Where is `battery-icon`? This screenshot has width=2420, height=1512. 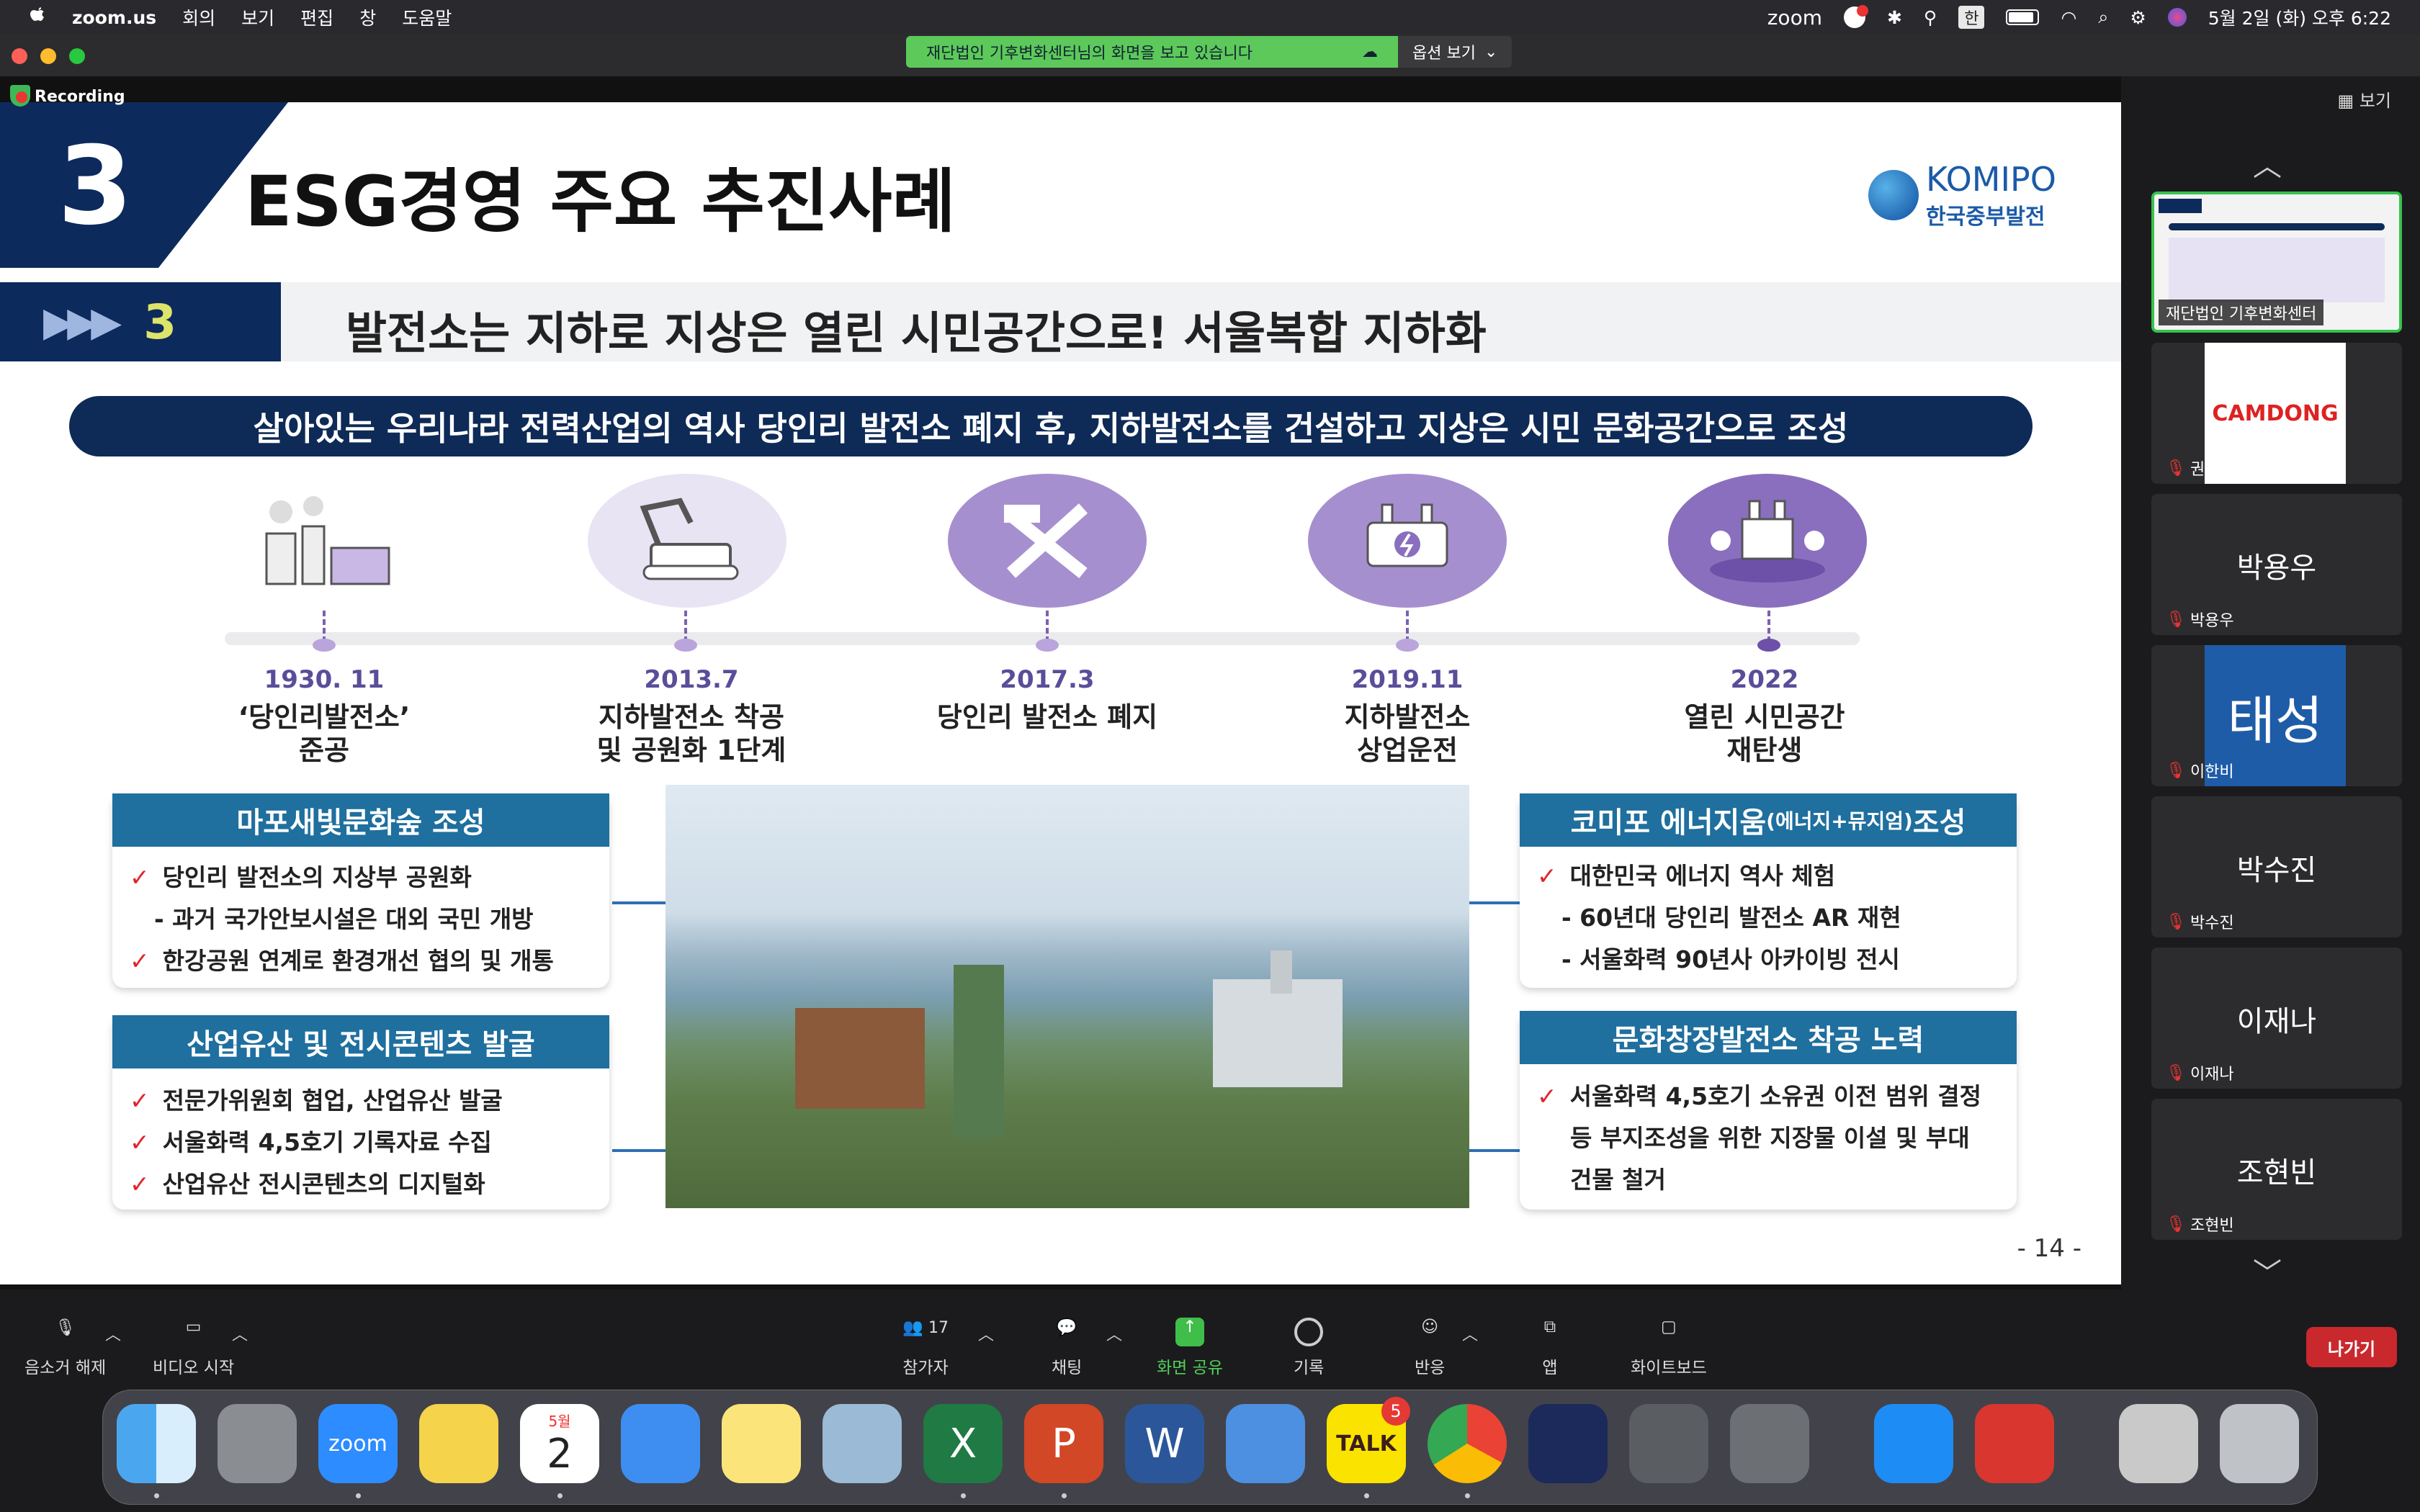
battery-icon is located at coordinates (2023, 17).